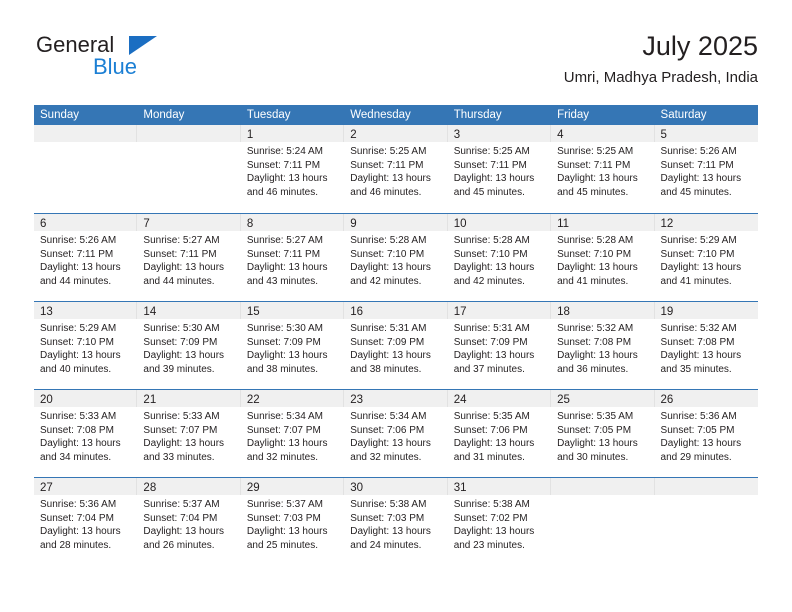  Describe the element at coordinates (150, 400) in the screenshot. I see `day-number: 21` at that location.